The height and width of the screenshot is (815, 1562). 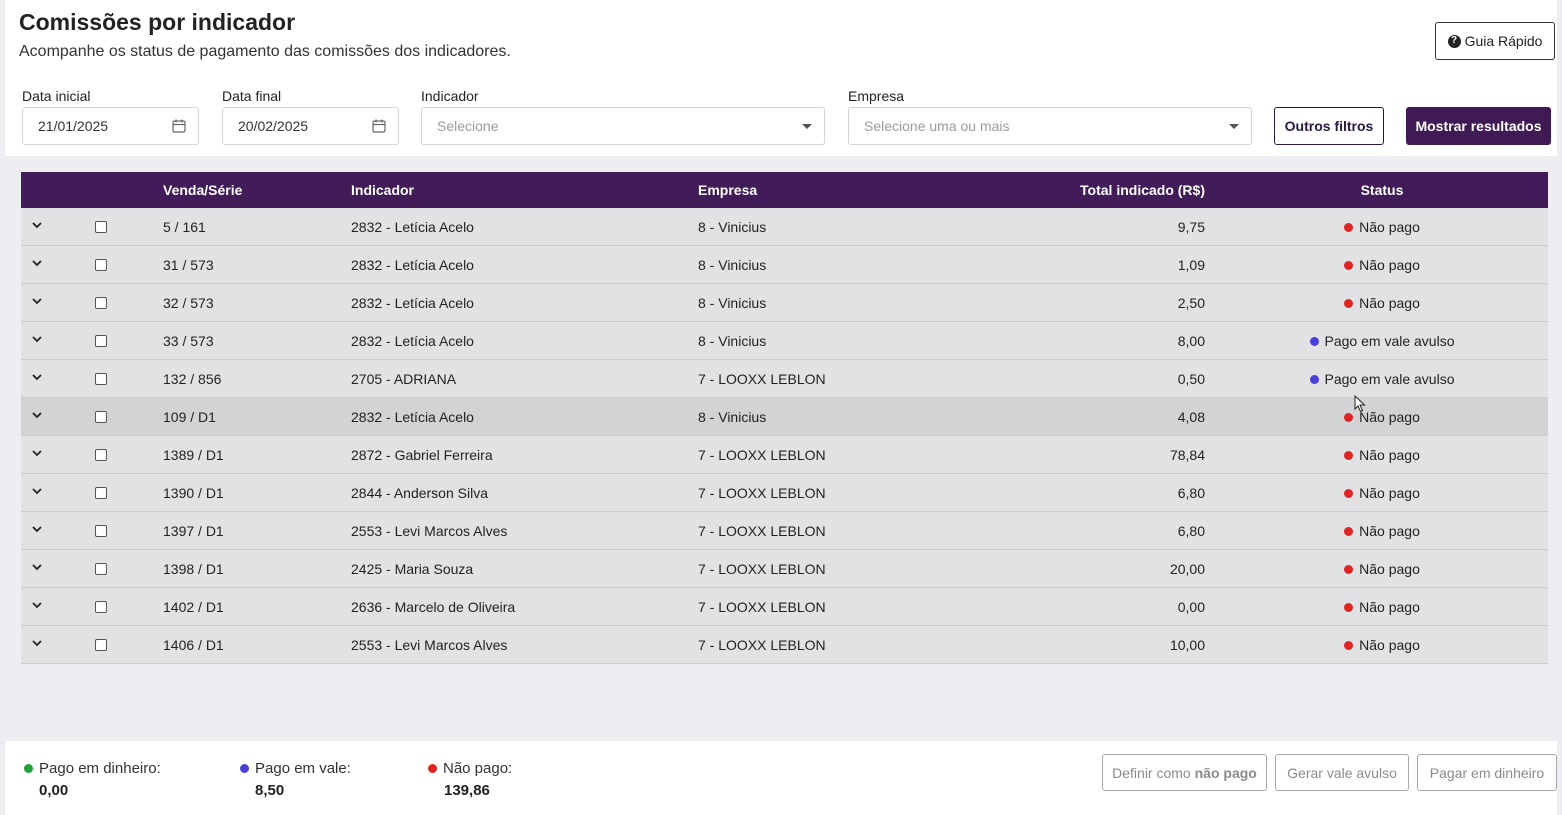 I want to click on cell-total: 6,80, so click(x=1191, y=493).